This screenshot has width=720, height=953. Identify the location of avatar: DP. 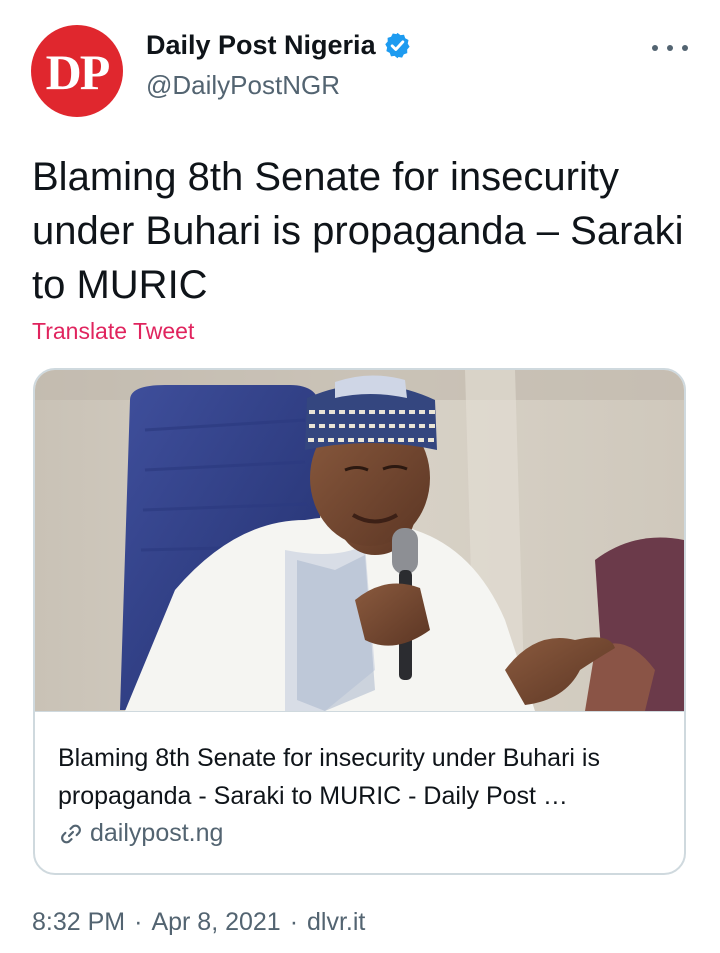
(77, 71).